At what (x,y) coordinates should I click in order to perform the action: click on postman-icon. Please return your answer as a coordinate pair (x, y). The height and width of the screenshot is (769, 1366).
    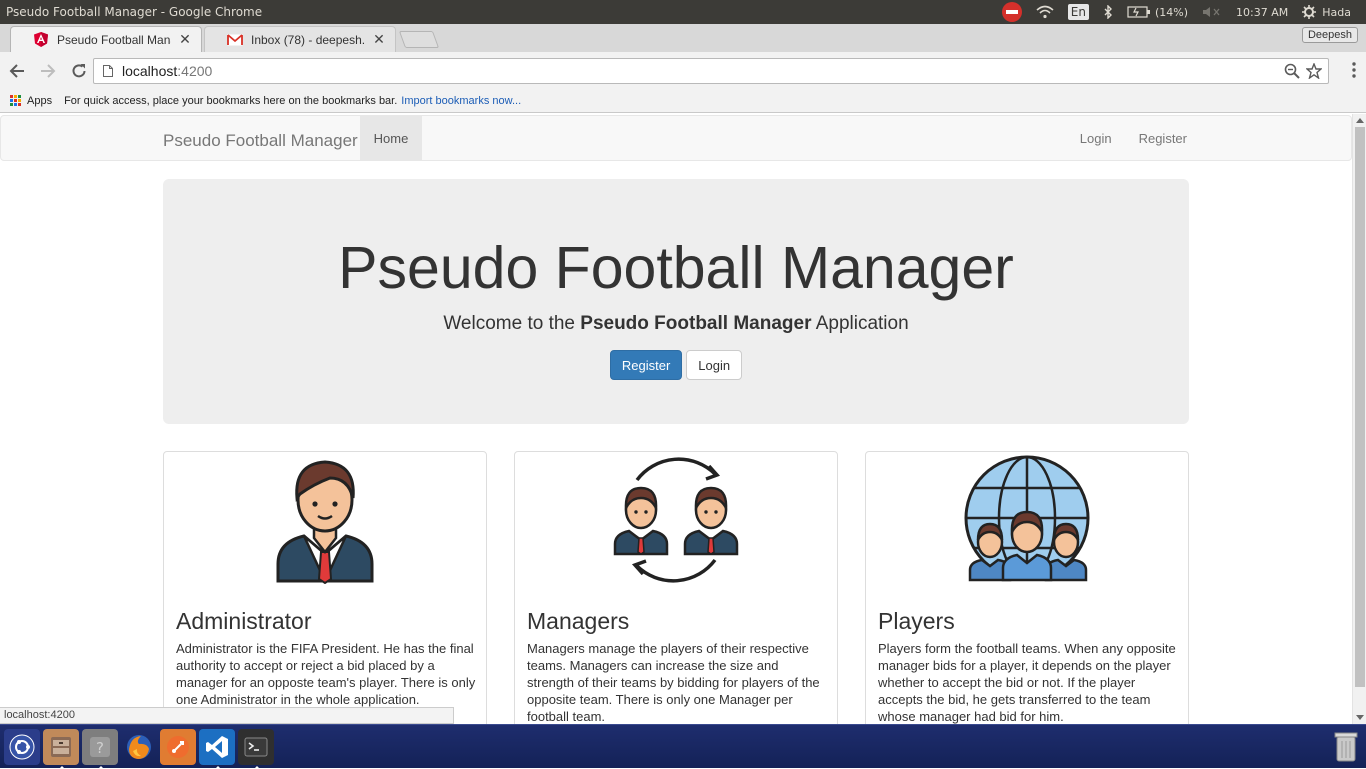
    Looking at the image, I should click on (178, 746).